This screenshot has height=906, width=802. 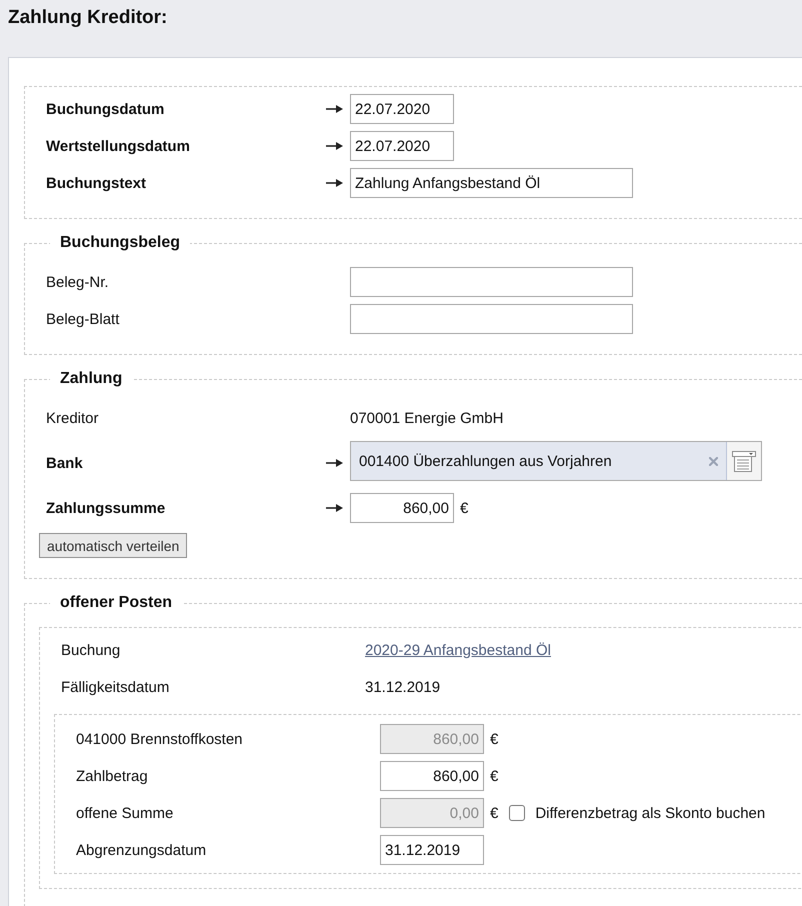 What do you see at coordinates (141, 850) in the screenshot?
I see `field-label: Abgrenzungsdatum` at bounding box center [141, 850].